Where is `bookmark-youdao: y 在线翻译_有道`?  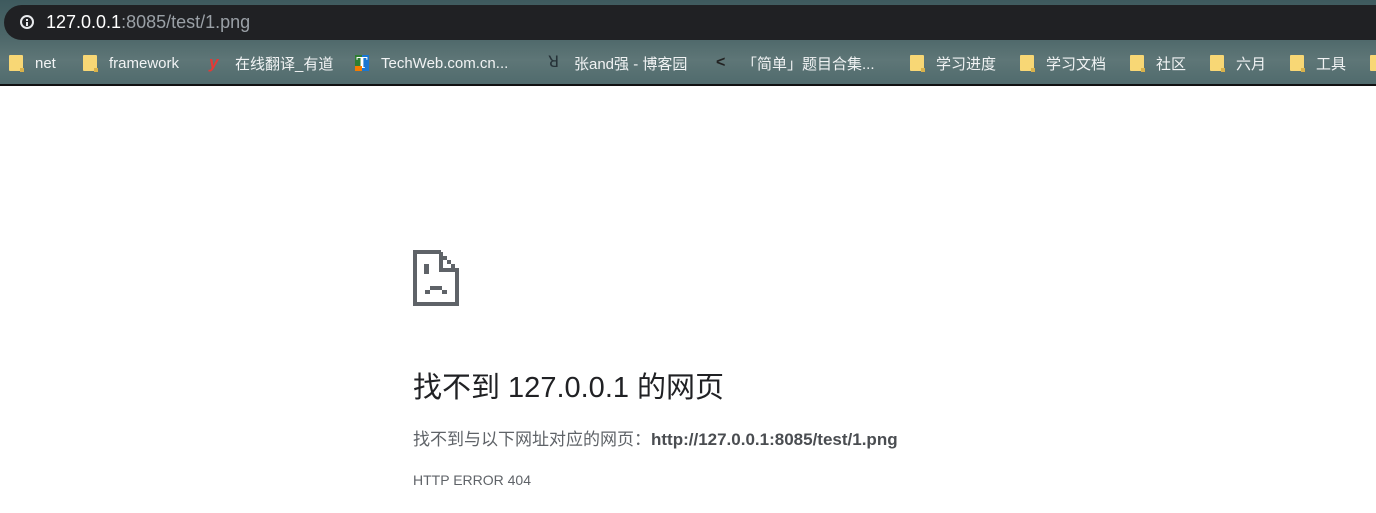 bookmark-youdao: y 在线翻译_有道 is located at coordinates (271, 63).